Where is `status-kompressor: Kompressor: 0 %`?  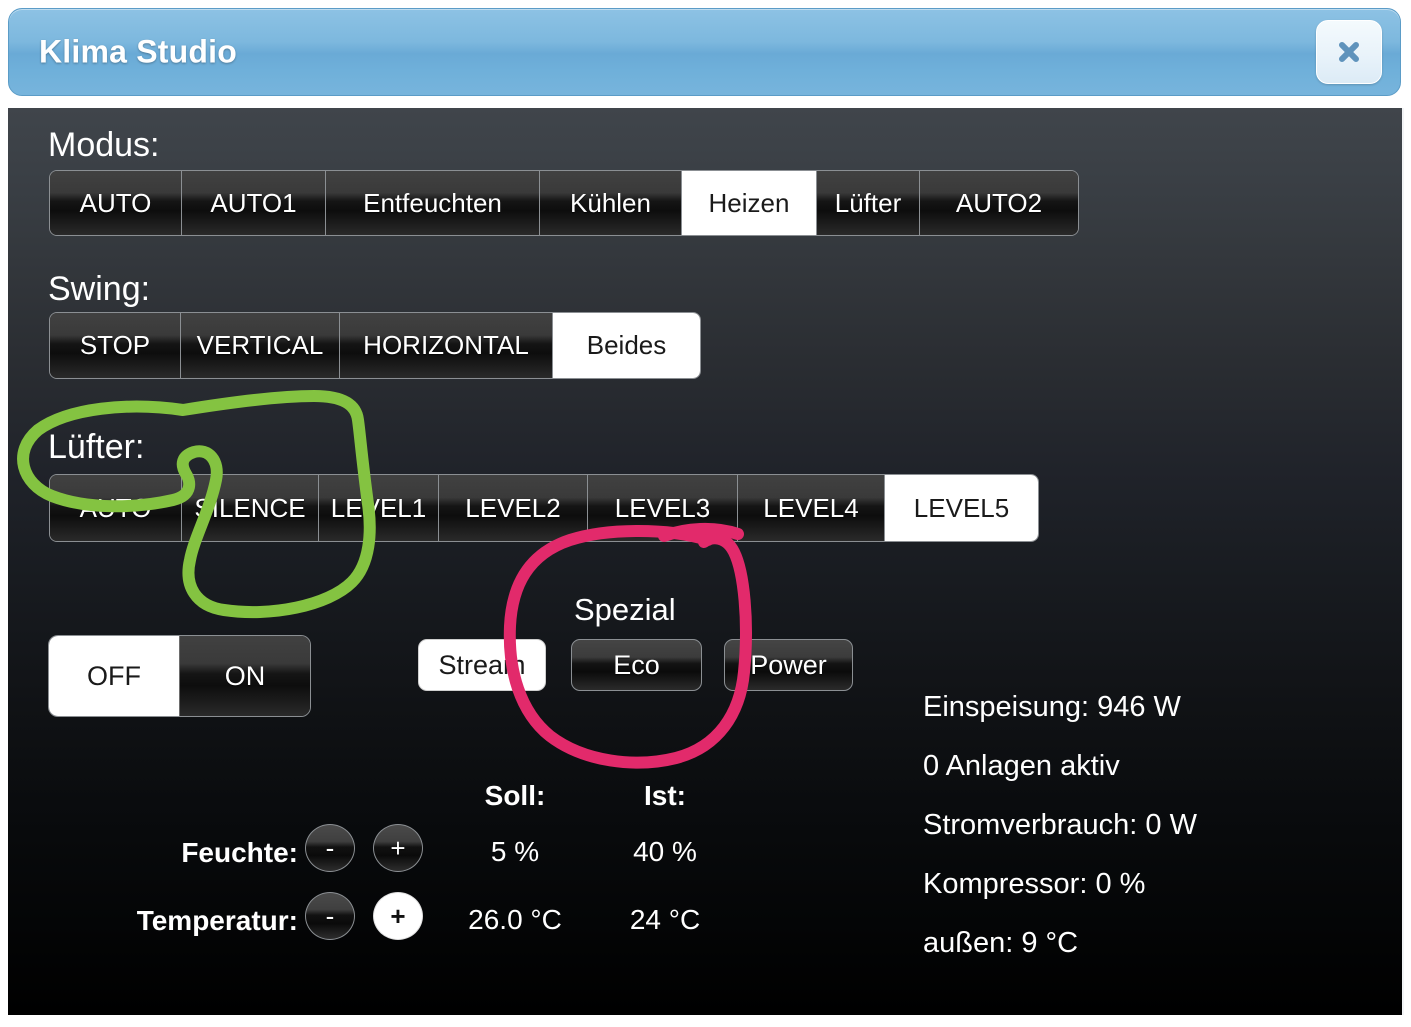 status-kompressor: Kompressor: 0 % is located at coordinates (1034, 884).